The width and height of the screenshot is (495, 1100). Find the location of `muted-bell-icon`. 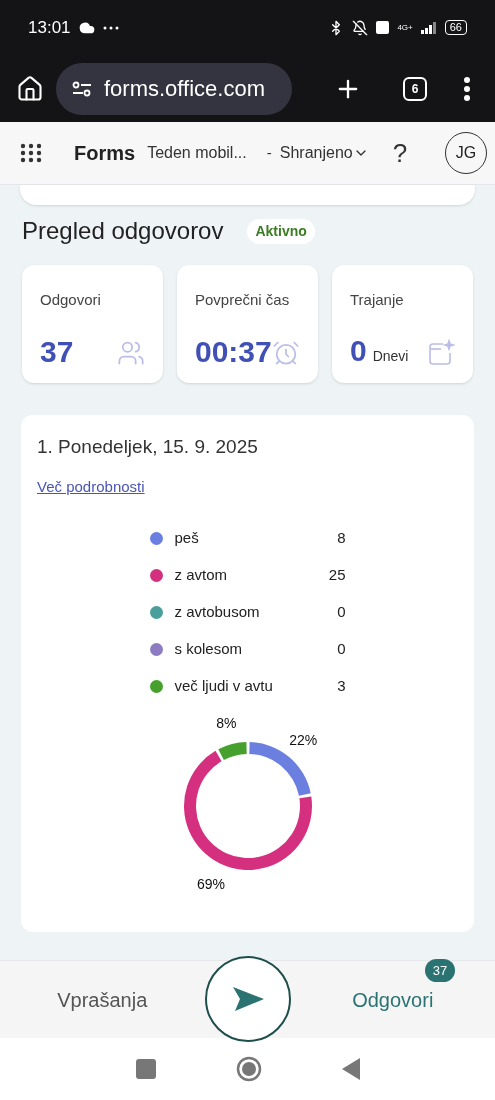

muted-bell-icon is located at coordinates (360, 27).